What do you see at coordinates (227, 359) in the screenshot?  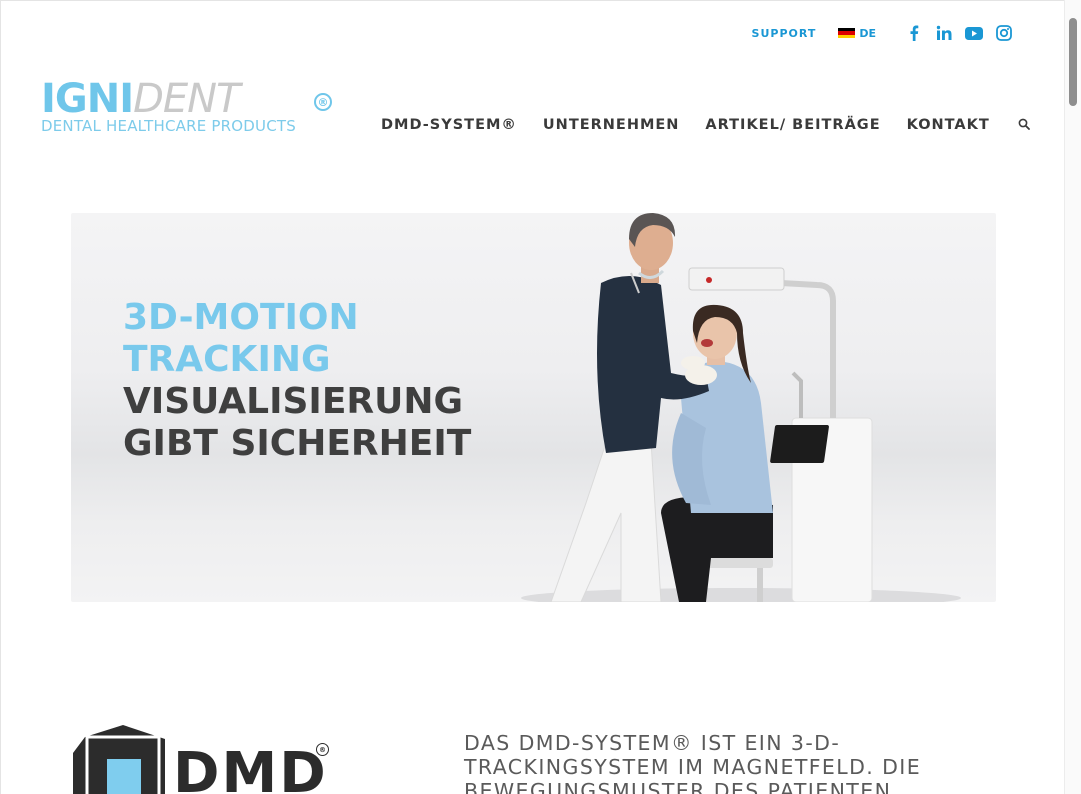 I see `hero-line-2: TRACKING` at bounding box center [227, 359].